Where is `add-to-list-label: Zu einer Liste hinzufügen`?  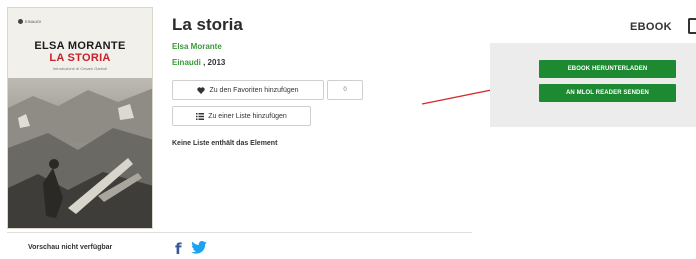
add-to-list-label: Zu einer Liste hinzufügen is located at coordinates (247, 116).